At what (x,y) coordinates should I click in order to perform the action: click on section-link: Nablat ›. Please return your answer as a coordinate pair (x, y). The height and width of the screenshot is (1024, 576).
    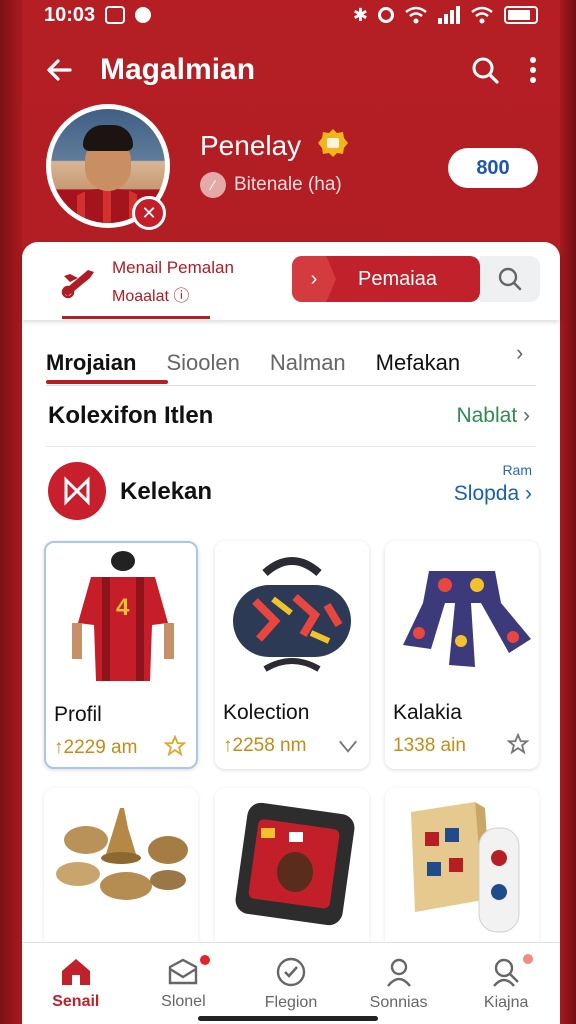
    Looking at the image, I should click on (493, 416).